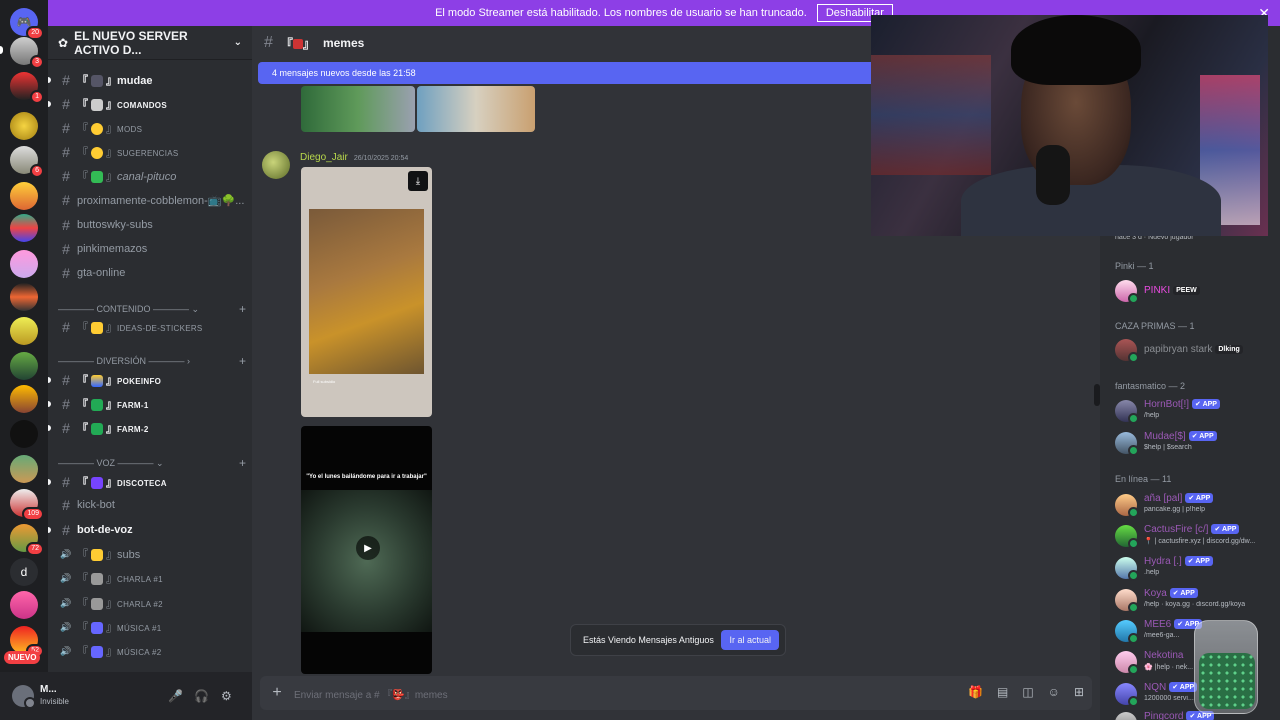 This screenshot has height=720, width=1280. Describe the element at coordinates (37, 171) in the screenshot. I see `server-badge: 6` at that location.